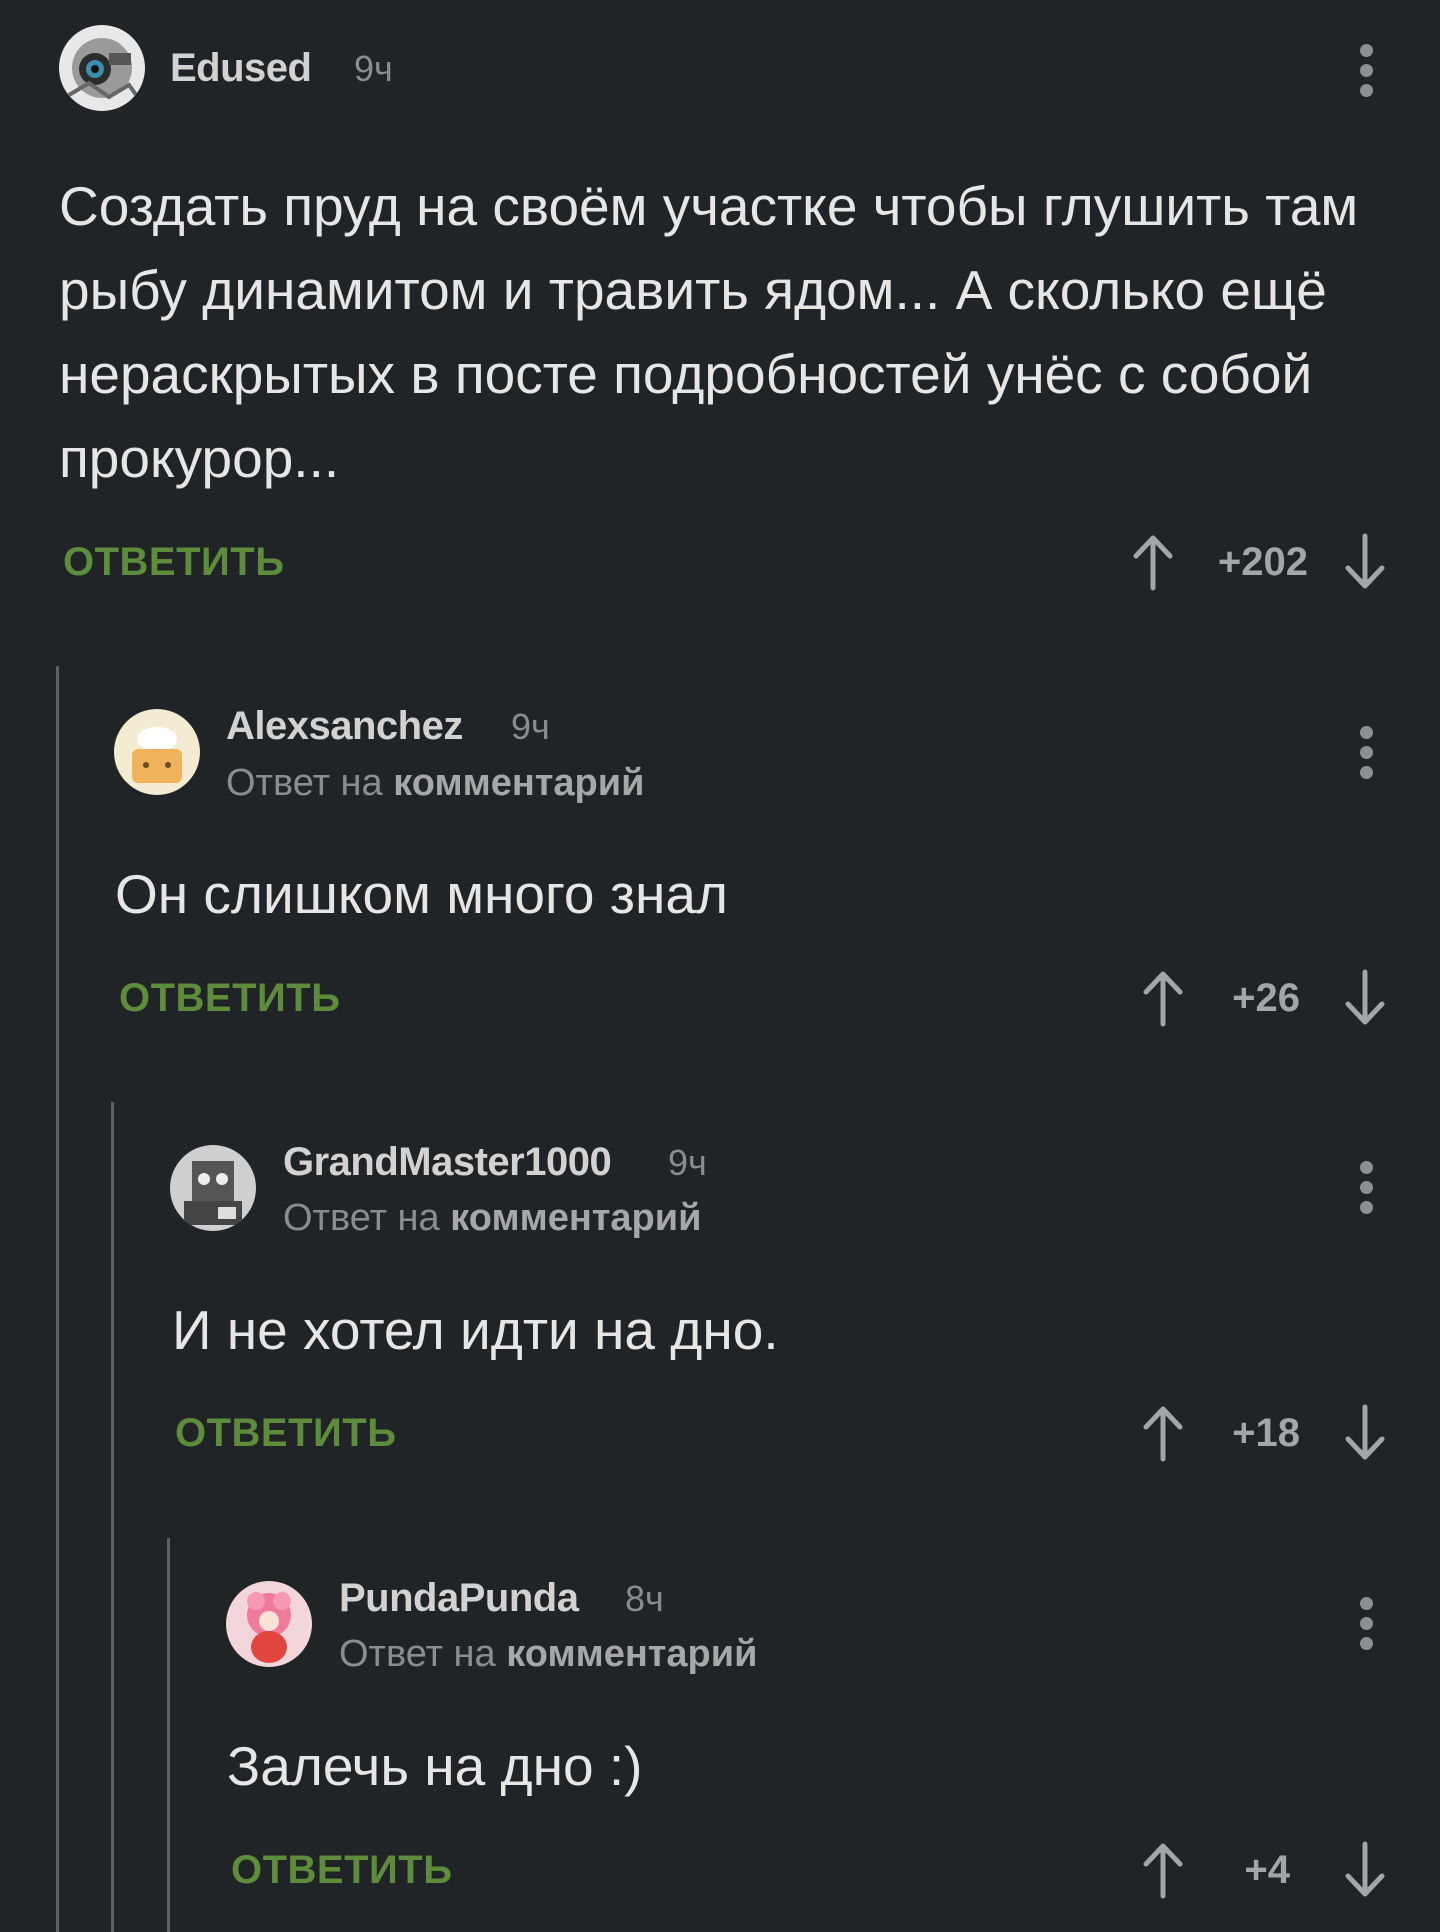 Image resolution: width=1440 pixels, height=1932 pixels. What do you see at coordinates (459, 1598) in the screenshot?
I see `author-name: PundaPunda` at bounding box center [459, 1598].